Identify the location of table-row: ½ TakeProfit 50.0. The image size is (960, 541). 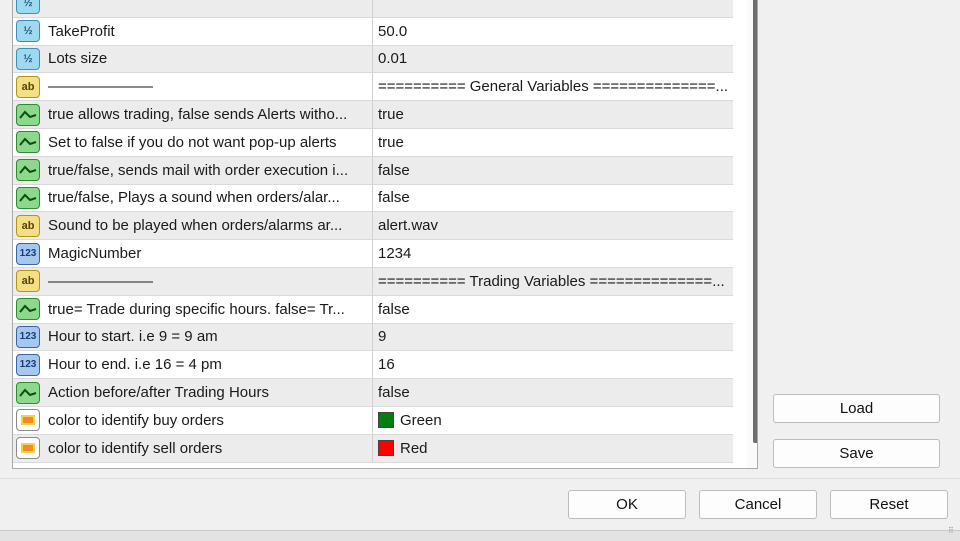
(373, 31).